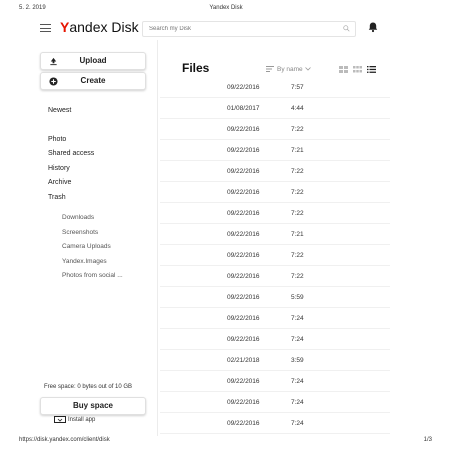 Image resolution: width=452 pixels, height=452 pixels. What do you see at coordinates (157, 238) in the screenshot?
I see `sidebar-divider` at bounding box center [157, 238].